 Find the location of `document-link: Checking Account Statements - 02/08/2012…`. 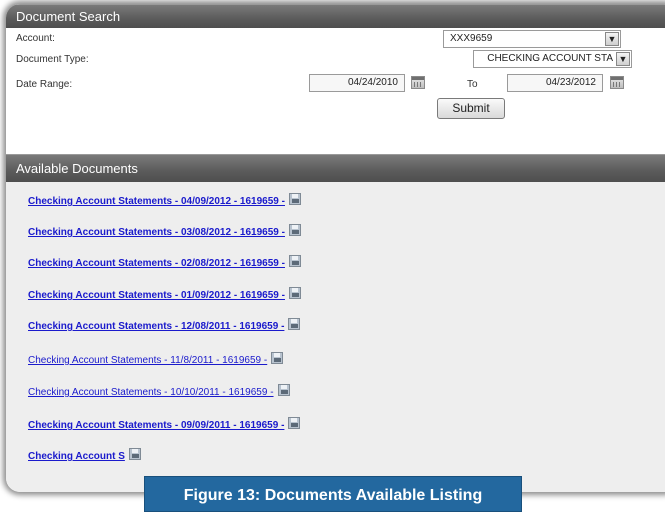

document-link: Checking Account Statements - 02/08/2012… is located at coordinates (156, 263).